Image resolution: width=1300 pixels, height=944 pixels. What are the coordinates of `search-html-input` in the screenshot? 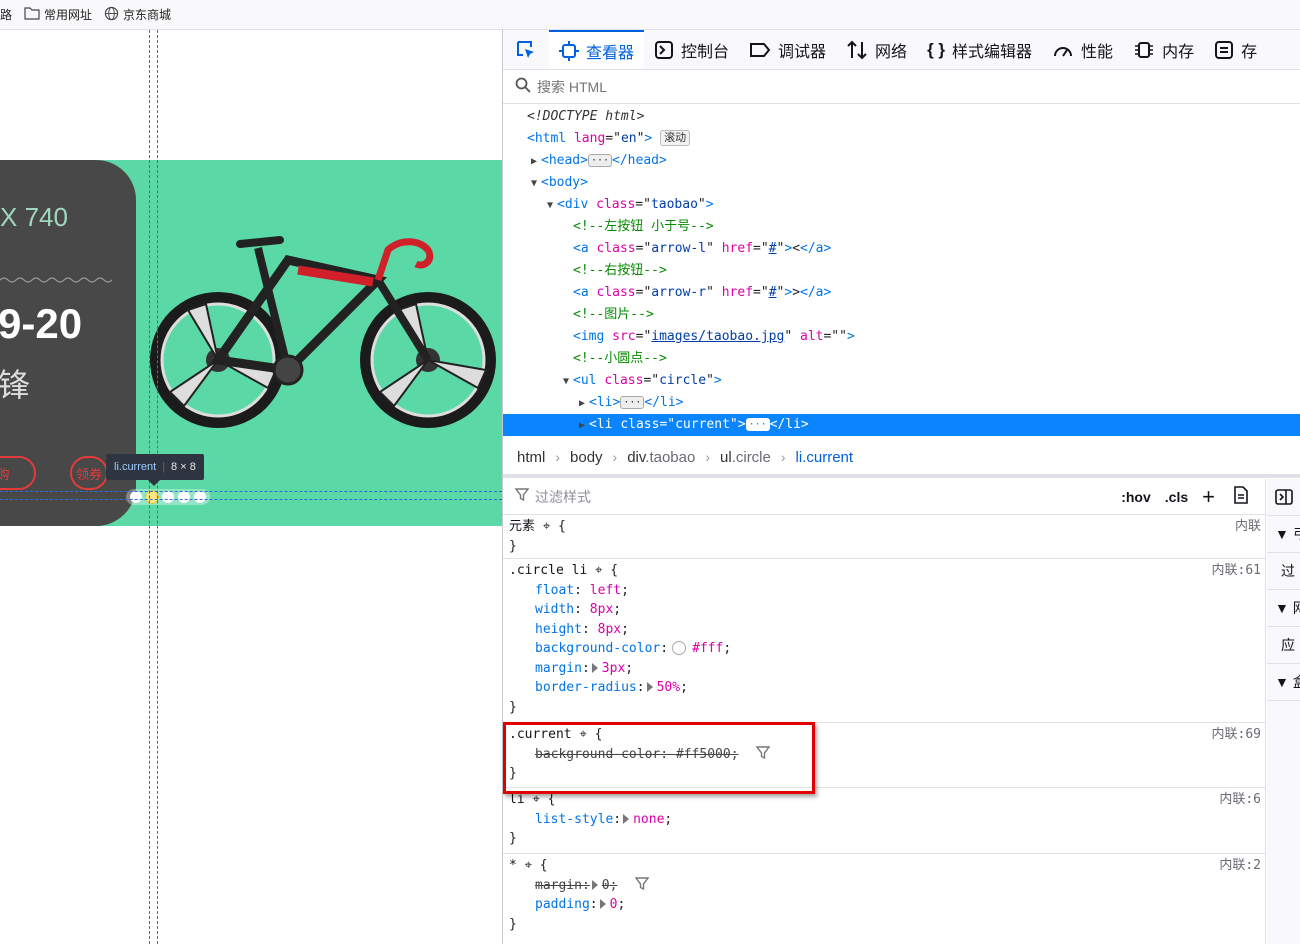 It's located at (687, 86).